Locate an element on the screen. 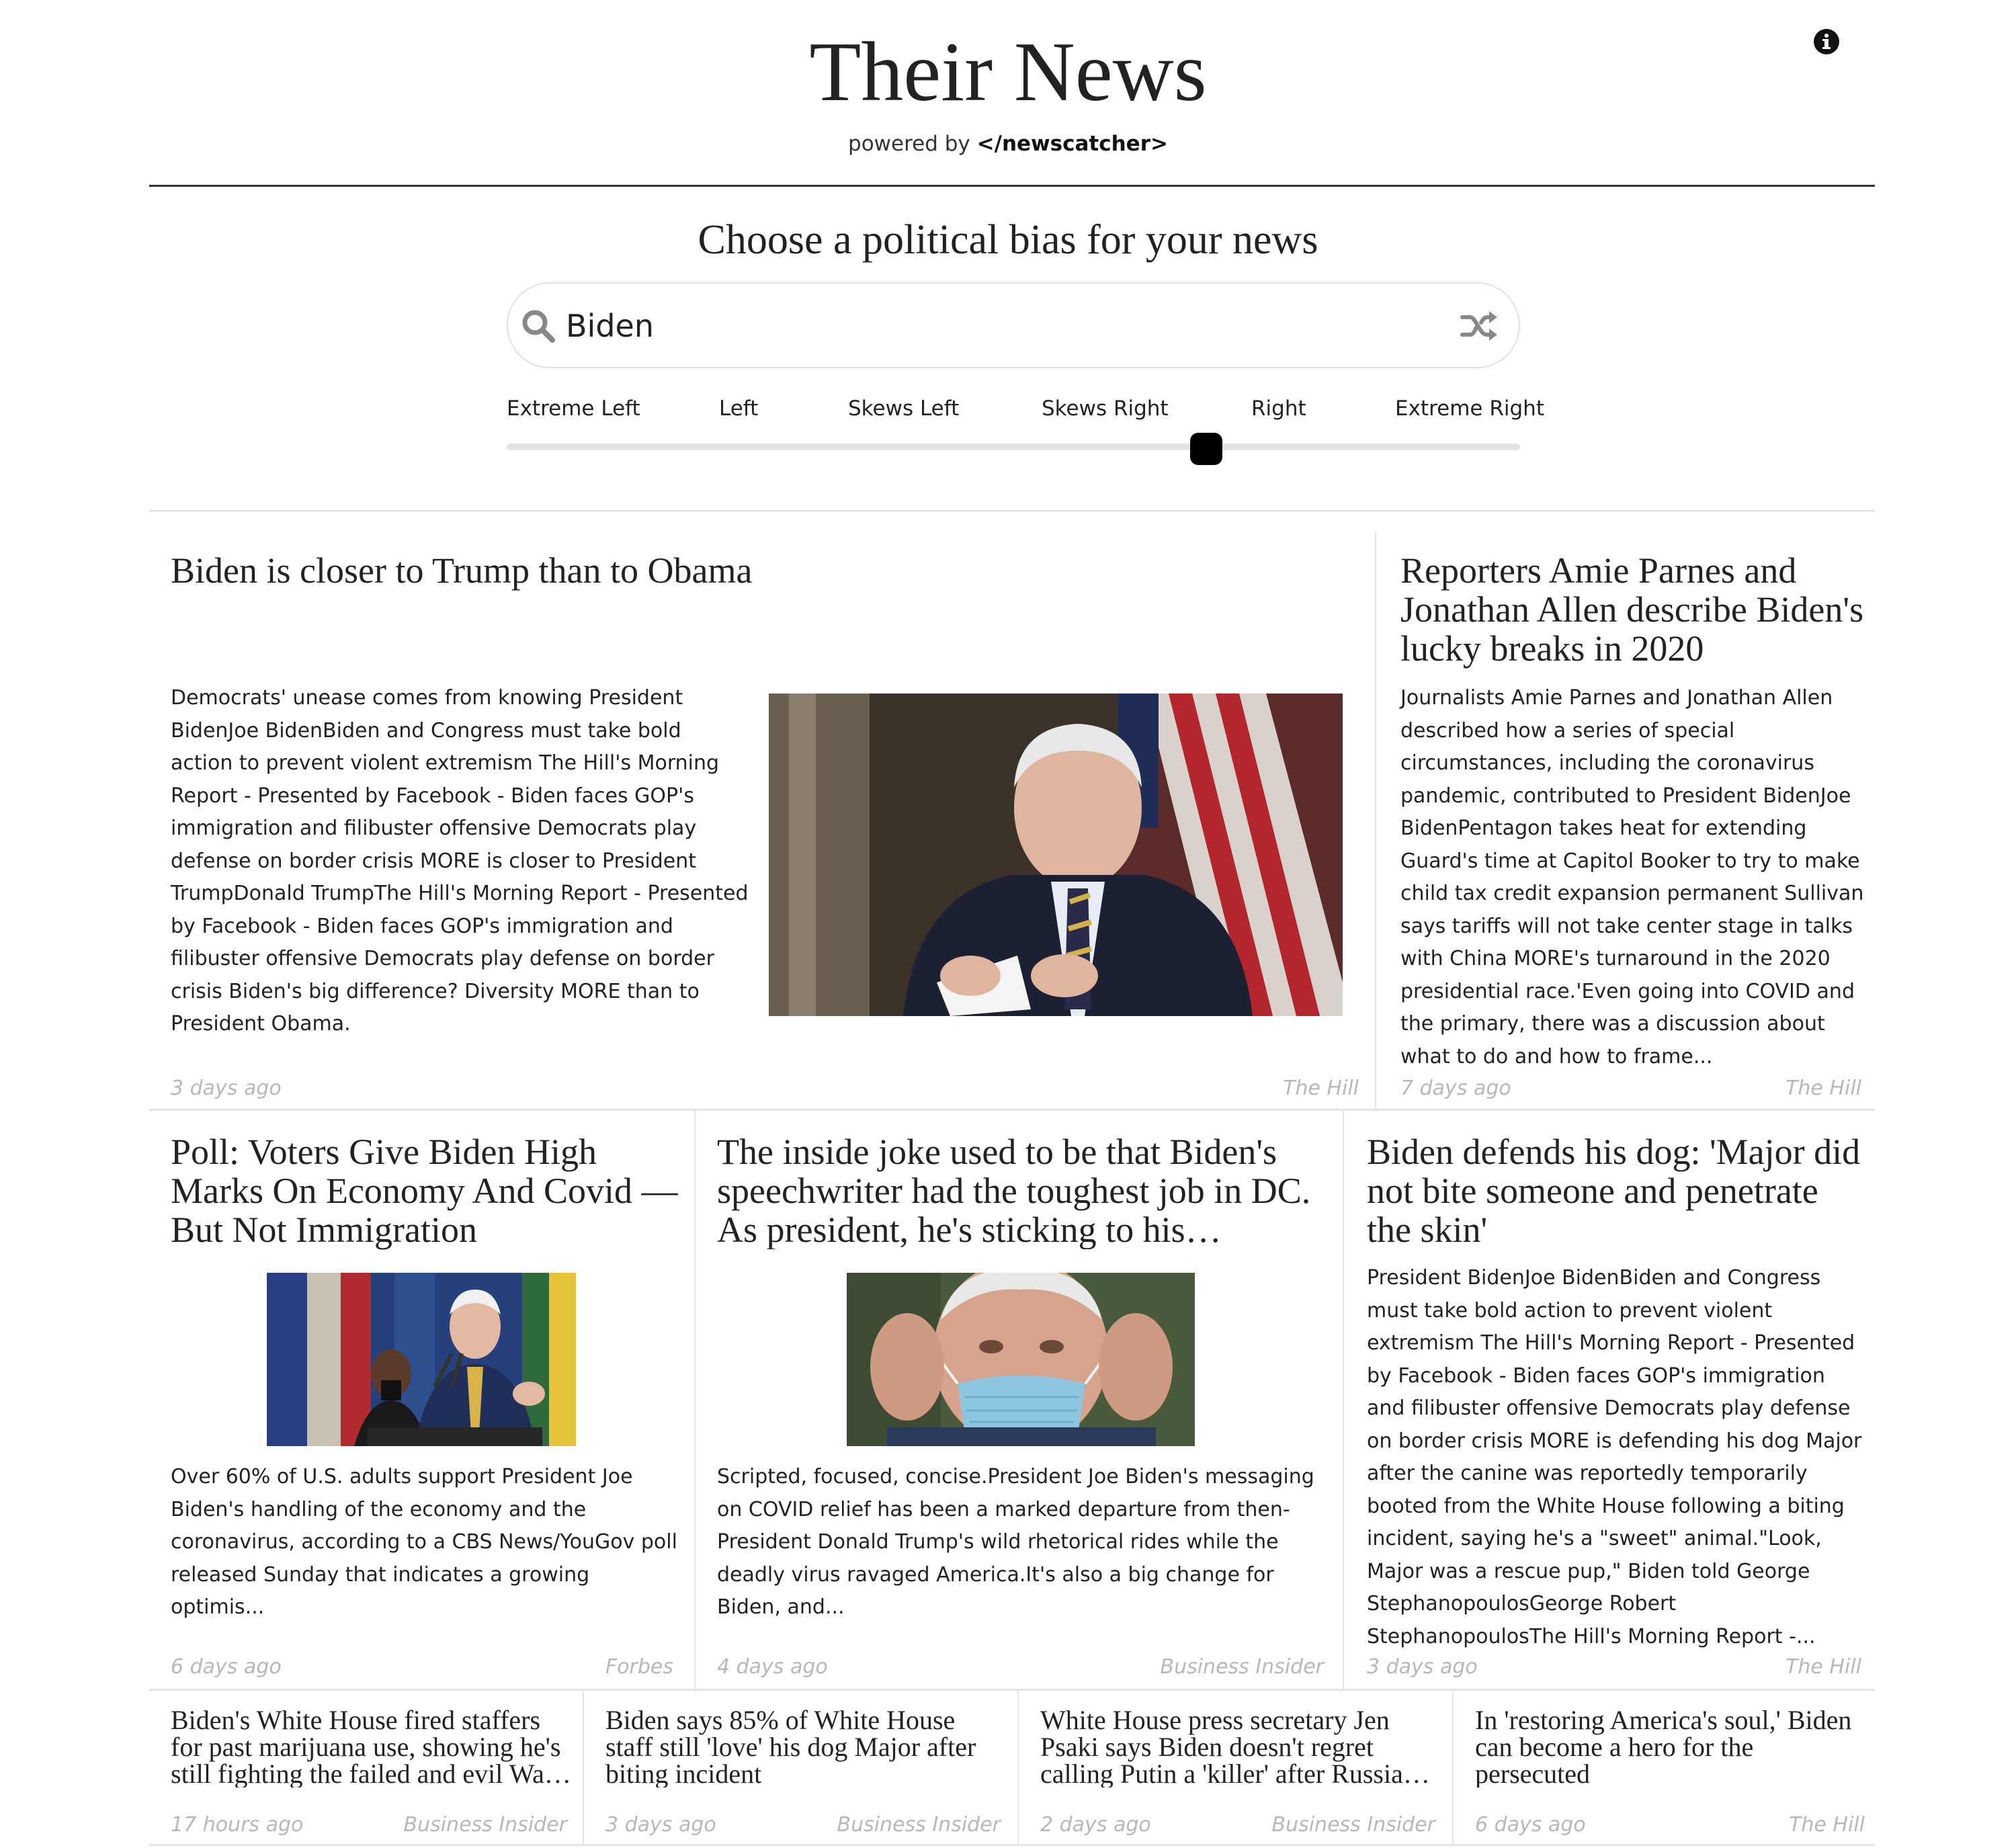 Image resolution: width=2016 pixels, height=1848 pixels. article-time: 4 days ago is located at coordinates (773, 1667).